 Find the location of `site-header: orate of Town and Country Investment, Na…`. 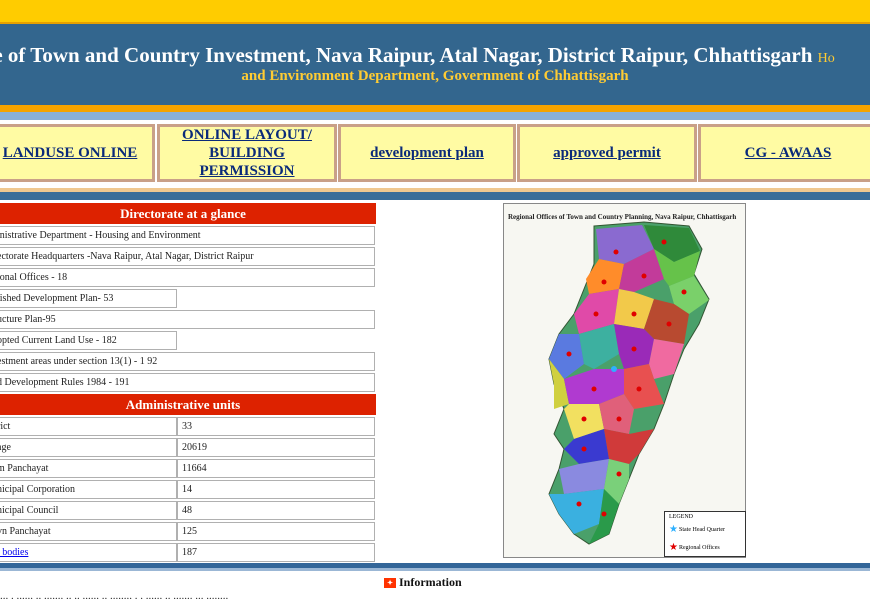

site-header: orate of Town and Country Investment, Na… is located at coordinates (435, 64).